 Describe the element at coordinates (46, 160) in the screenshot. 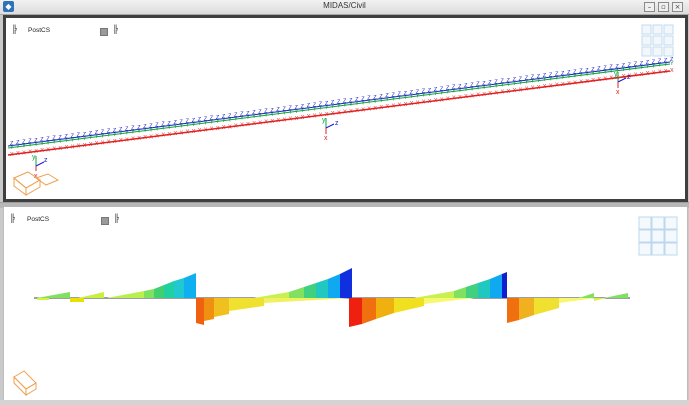

I see `axis-z-label: z` at that location.